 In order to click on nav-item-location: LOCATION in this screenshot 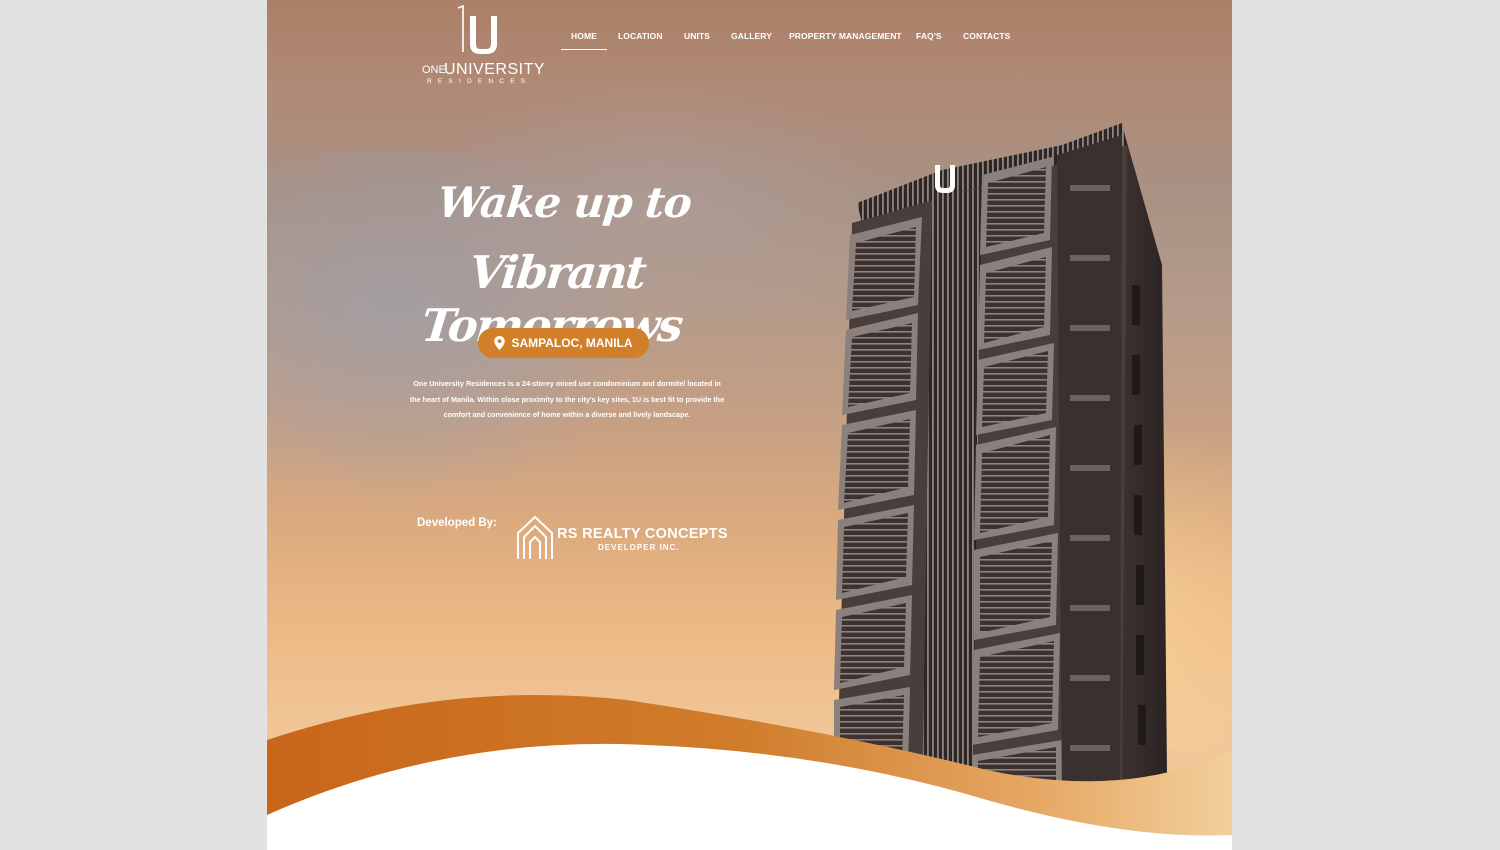, I will do `click(640, 36)`.